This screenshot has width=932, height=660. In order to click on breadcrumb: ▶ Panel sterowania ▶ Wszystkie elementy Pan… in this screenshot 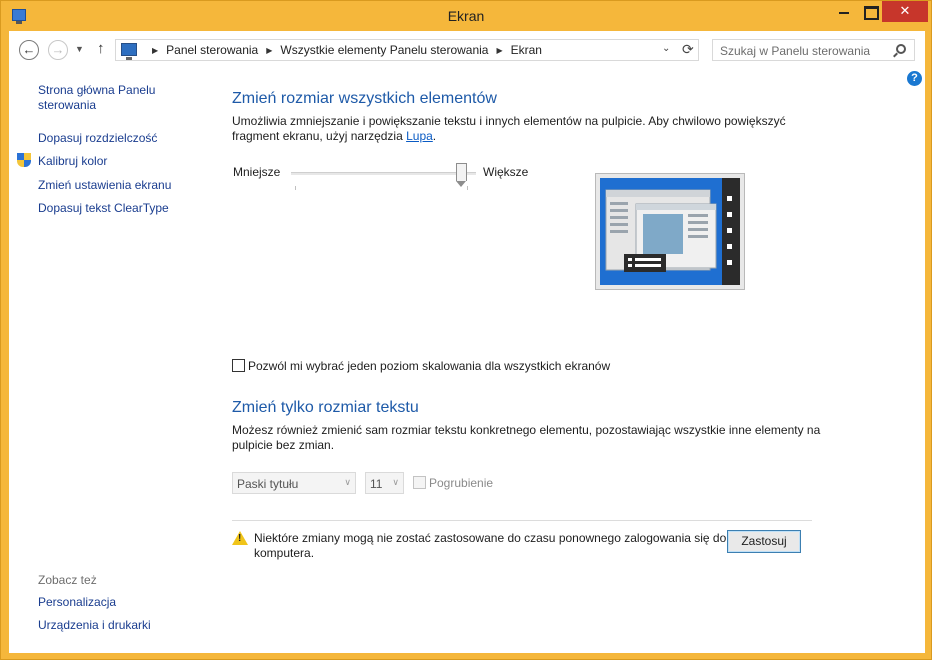, I will do `click(343, 50)`.